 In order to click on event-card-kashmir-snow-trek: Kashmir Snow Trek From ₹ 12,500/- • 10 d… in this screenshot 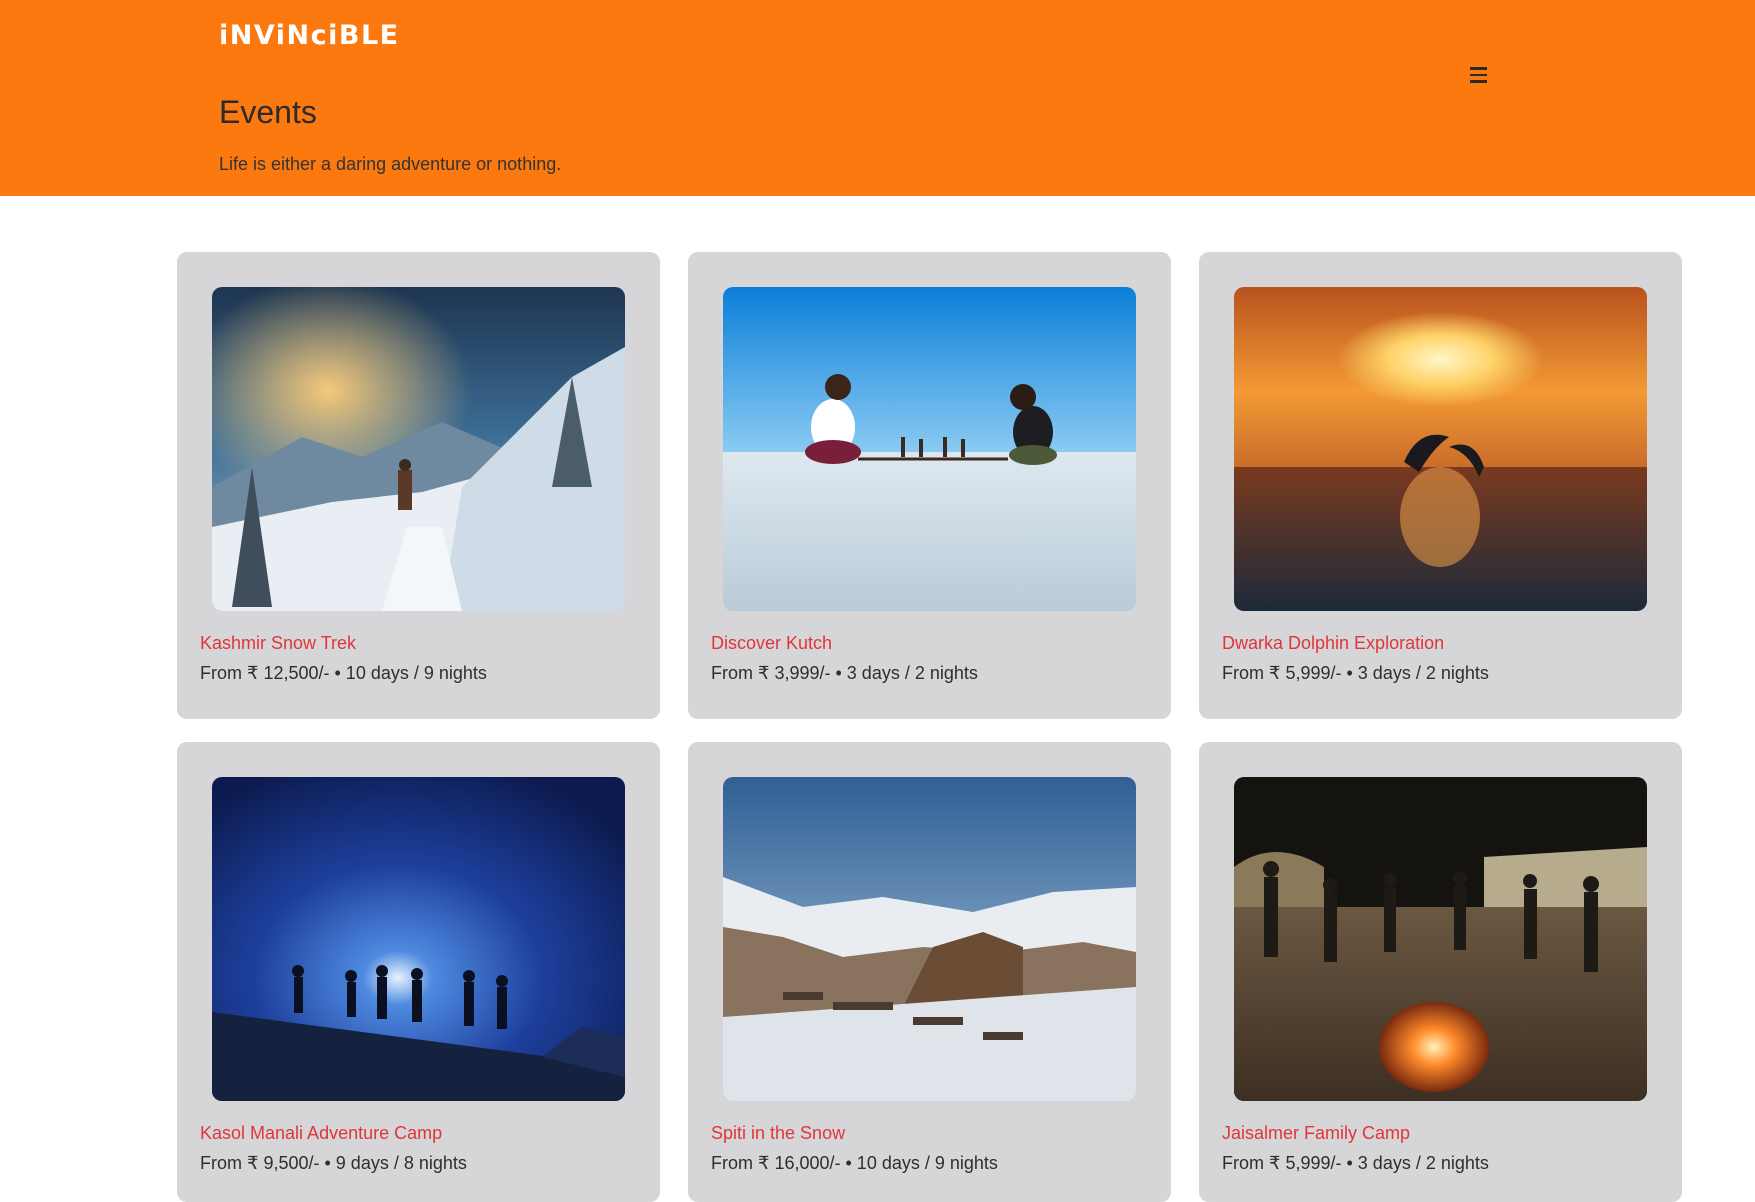, I will do `click(418, 485)`.